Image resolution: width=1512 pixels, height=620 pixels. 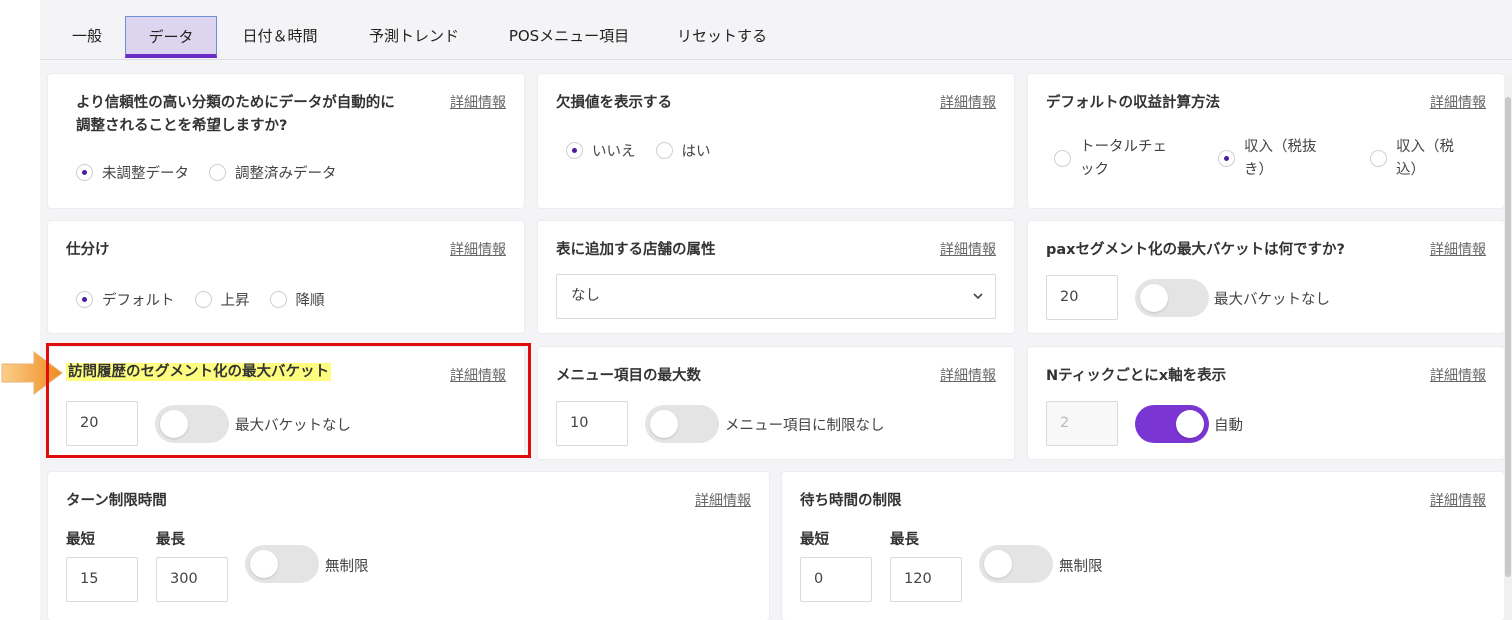 I want to click on radio-no: いいえ, so click(x=601, y=150).